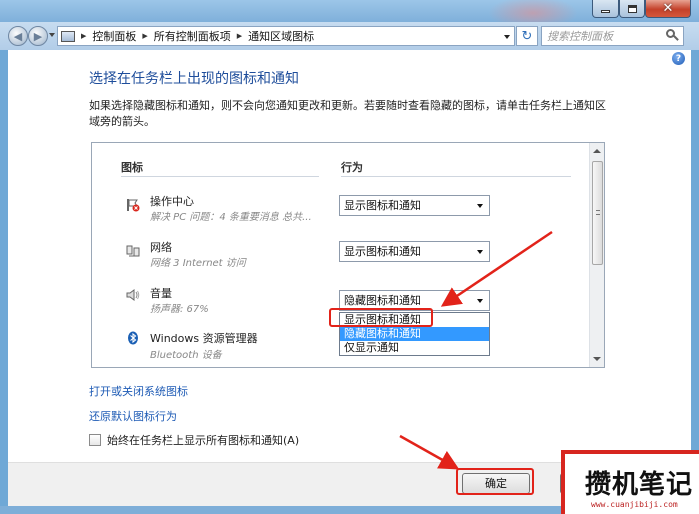 The width and height of the screenshot is (699, 514). What do you see at coordinates (639, 485) in the screenshot?
I see `watermark-title: 攒机笔记` at bounding box center [639, 485].